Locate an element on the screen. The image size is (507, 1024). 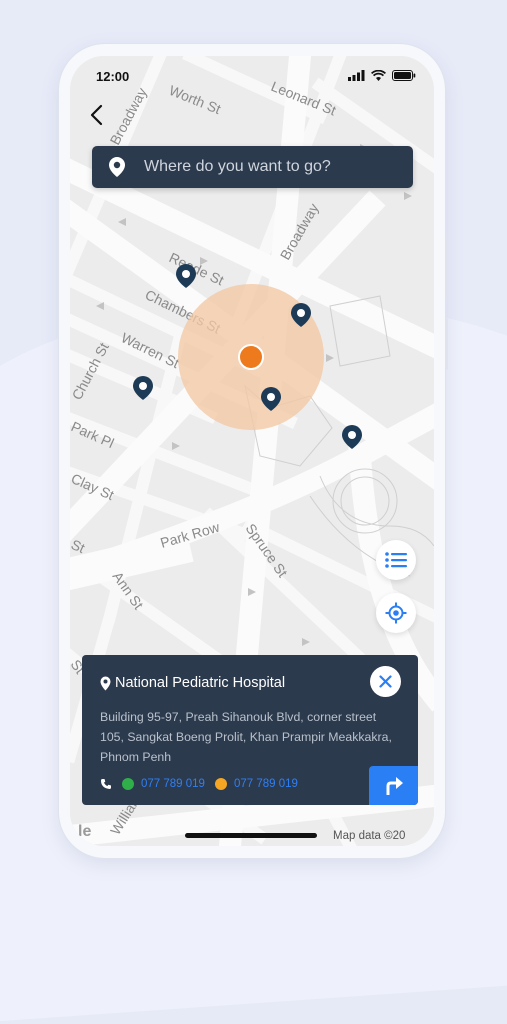
search-input is located at coordinates (274, 167).